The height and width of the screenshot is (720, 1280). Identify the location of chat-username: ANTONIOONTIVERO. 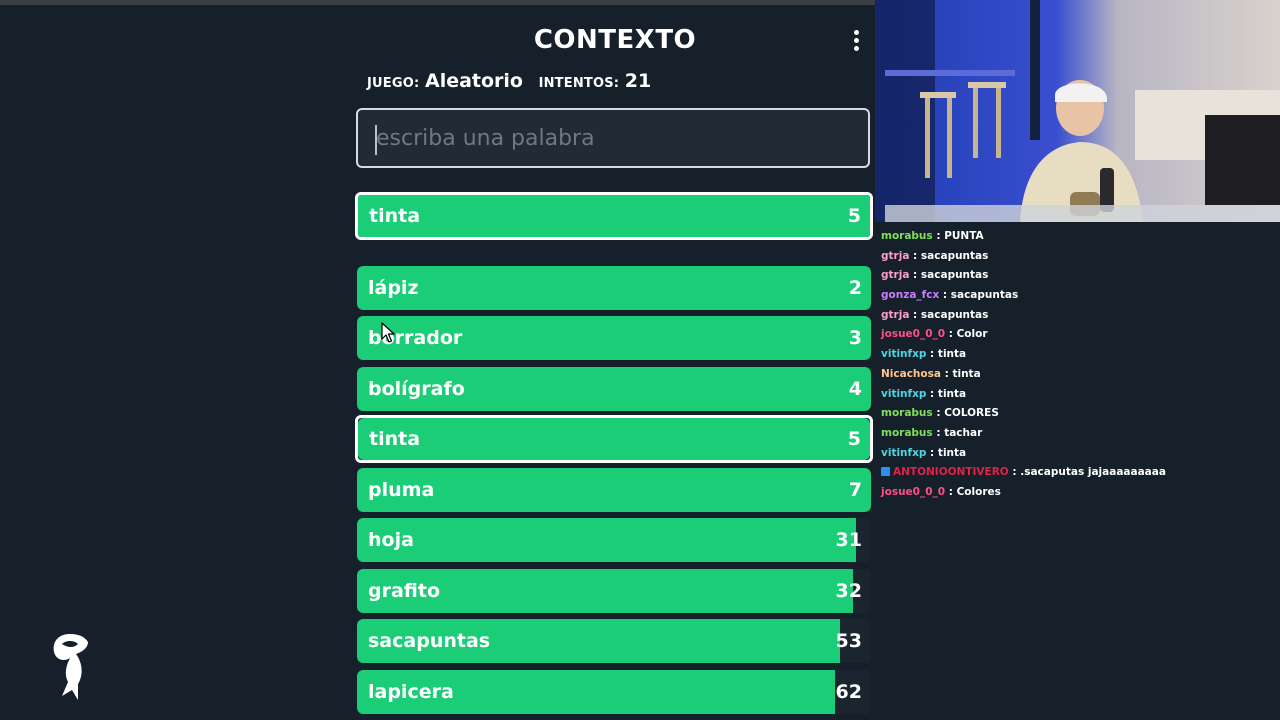
(951, 472).